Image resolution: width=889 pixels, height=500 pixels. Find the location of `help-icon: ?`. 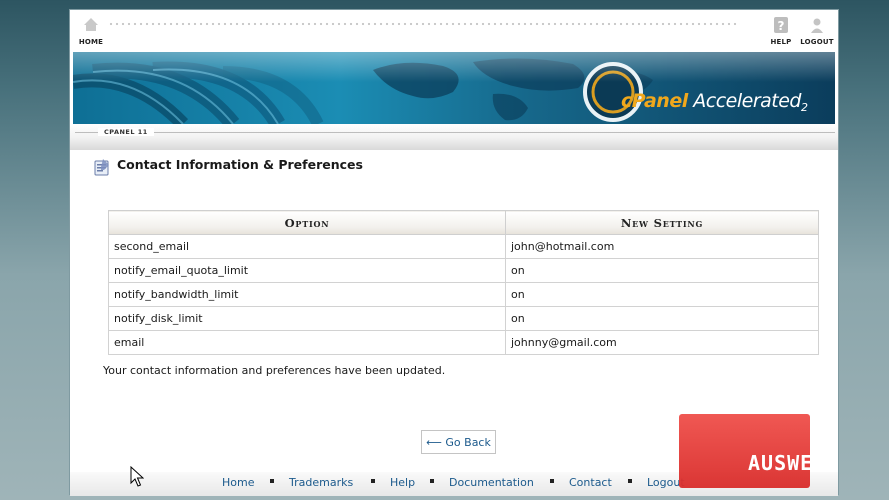

help-icon: ? is located at coordinates (781, 25).